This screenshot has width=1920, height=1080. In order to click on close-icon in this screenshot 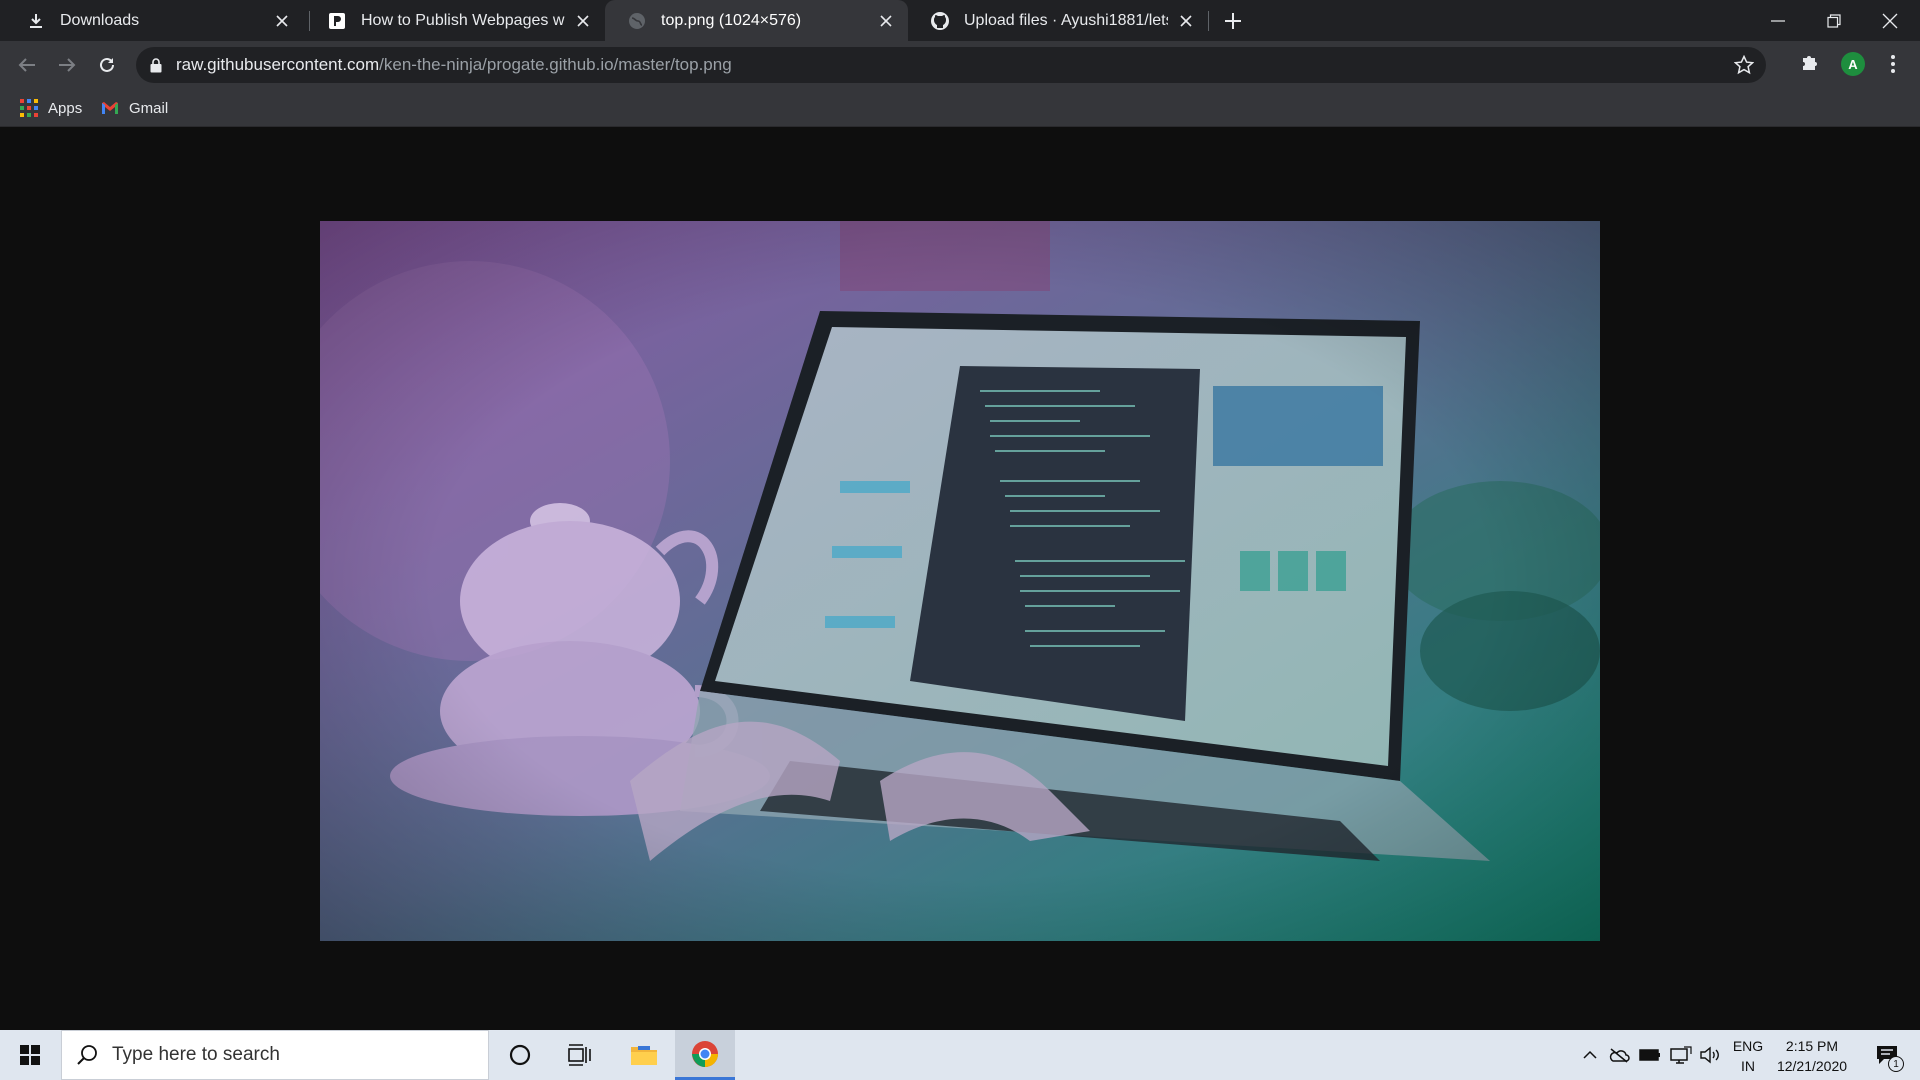, I will do `click(1890, 20)`.